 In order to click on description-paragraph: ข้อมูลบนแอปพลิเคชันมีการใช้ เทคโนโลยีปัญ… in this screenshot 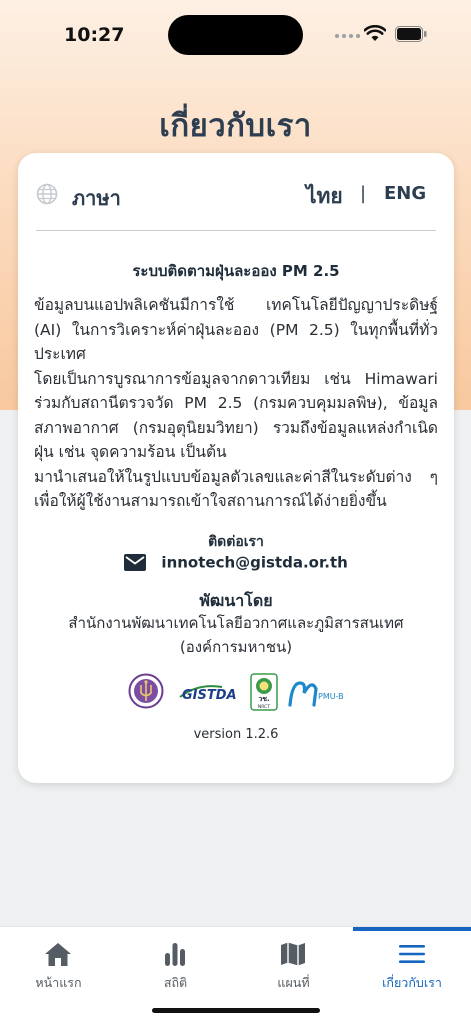, I will do `click(236, 329)`.